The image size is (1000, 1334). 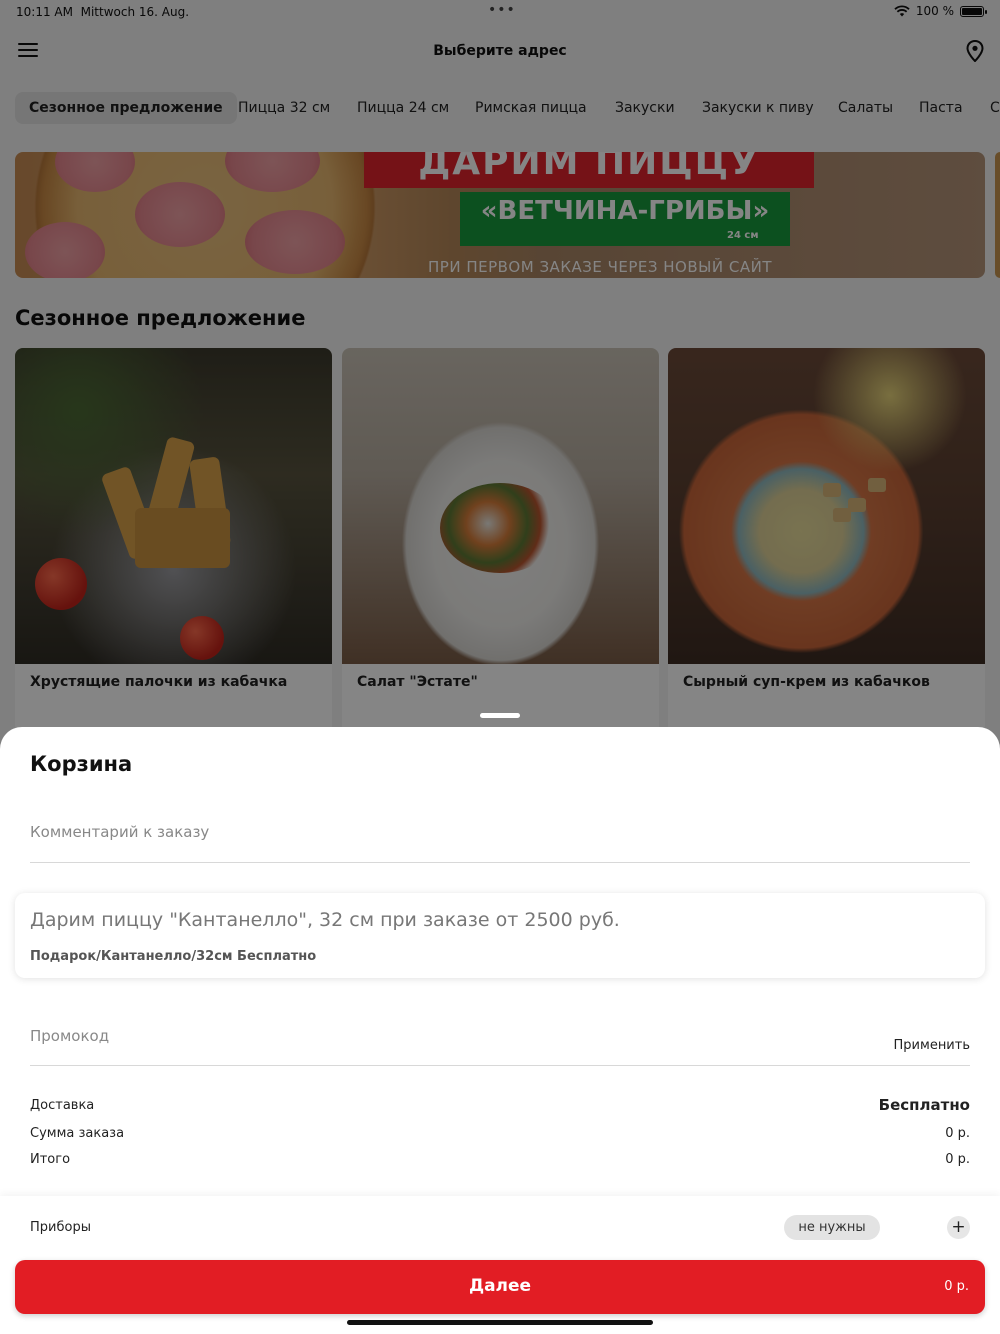 What do you see at coordinates (77, 1133) in the screenshot?
I see `order-sum-label: Сумма заказа` at bounding box center [77, 1133].